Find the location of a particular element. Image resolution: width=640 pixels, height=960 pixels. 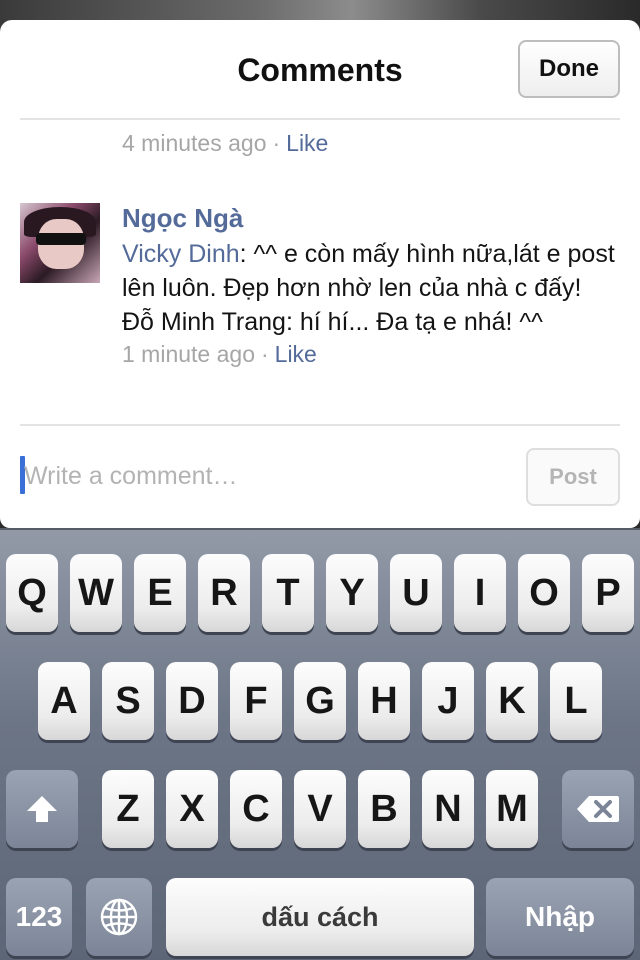

mention-link: Vicky Dinh is located at coordinates (181, 254).